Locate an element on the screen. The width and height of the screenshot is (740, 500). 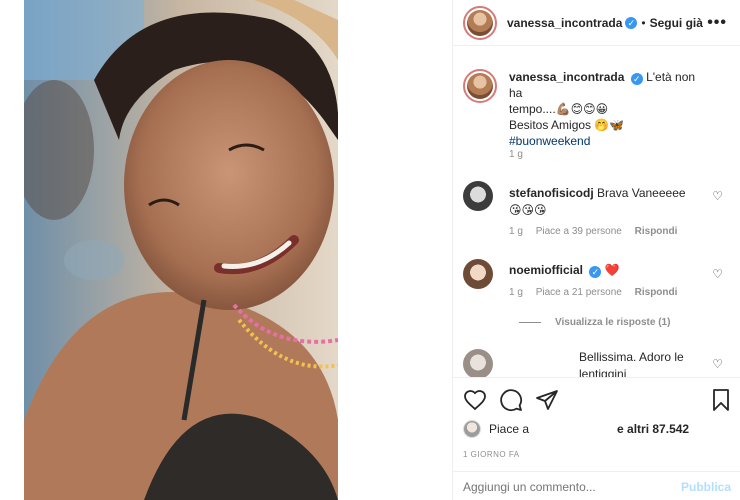
comment-text: Bellissima. Adoro le lentiggini is located at coordinates (649, 363).